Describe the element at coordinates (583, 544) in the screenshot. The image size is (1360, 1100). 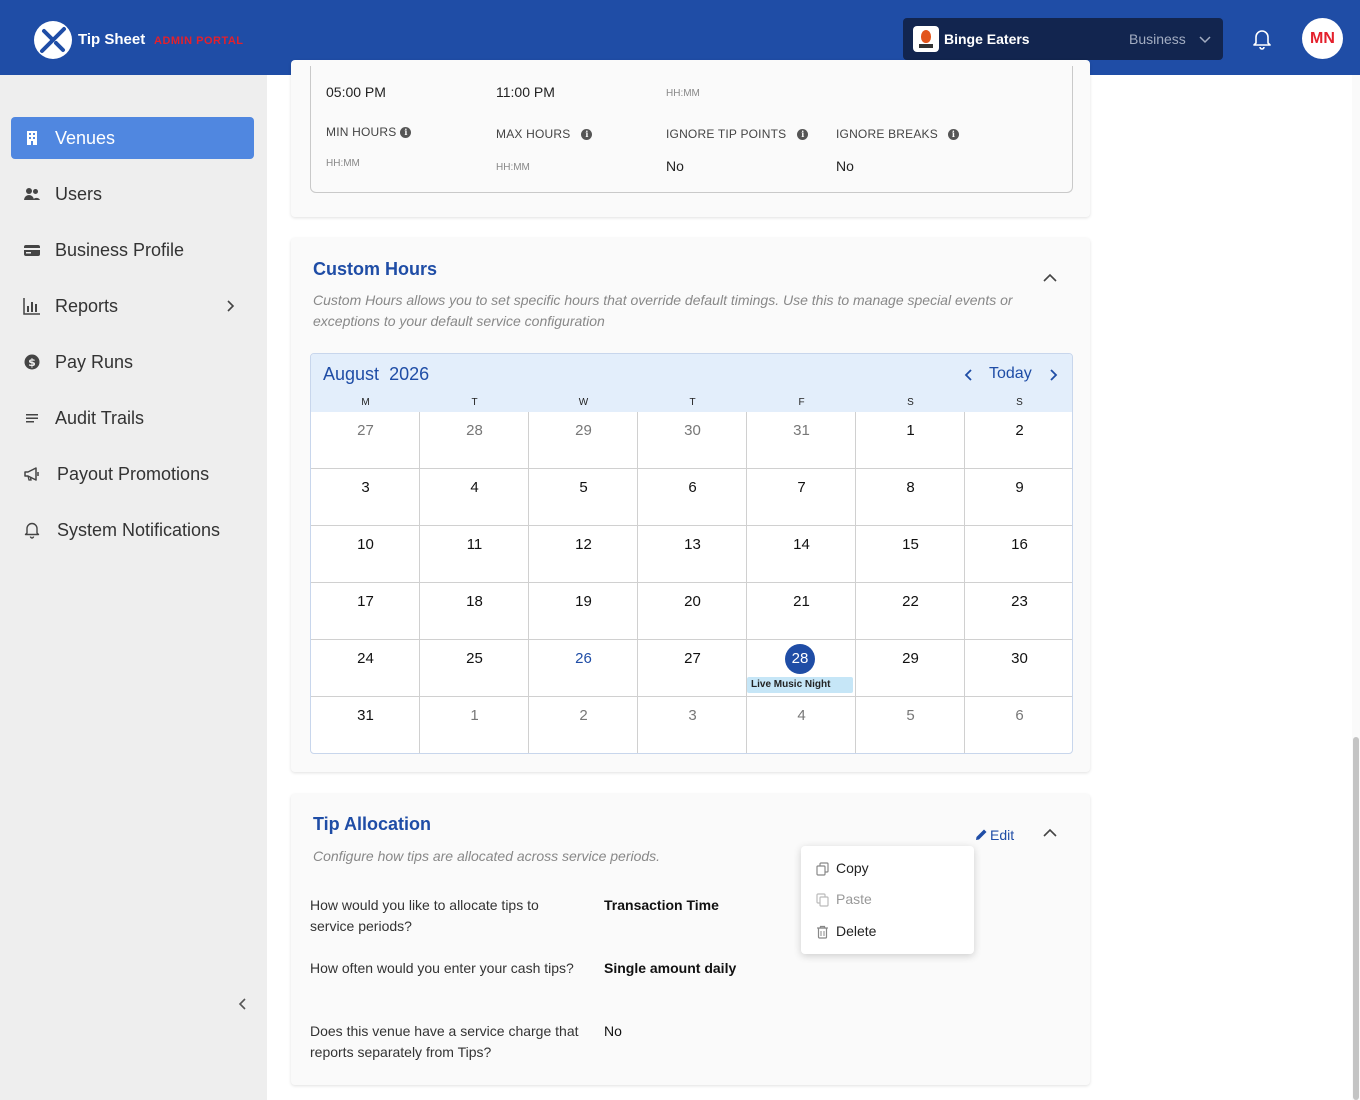
I see `calendar-day: 12` at that location.